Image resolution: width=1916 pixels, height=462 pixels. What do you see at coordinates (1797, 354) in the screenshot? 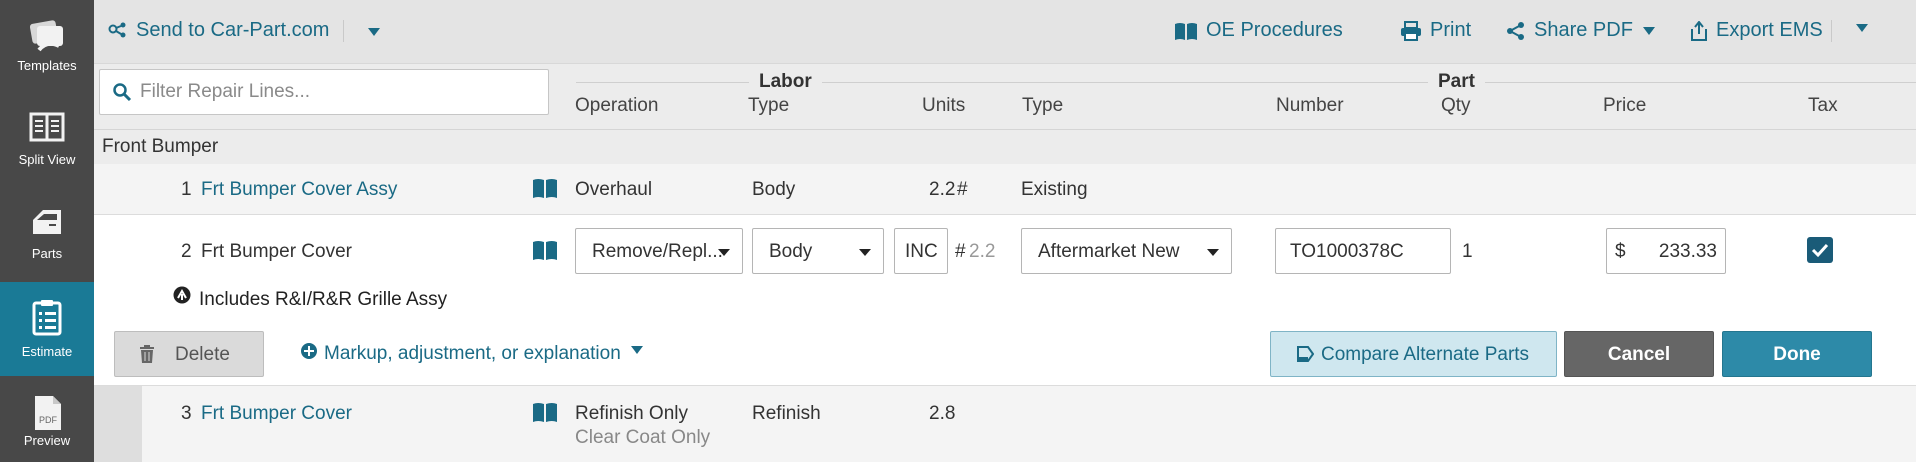
I see `done-button: Done` at bounding box center [1797, 354].